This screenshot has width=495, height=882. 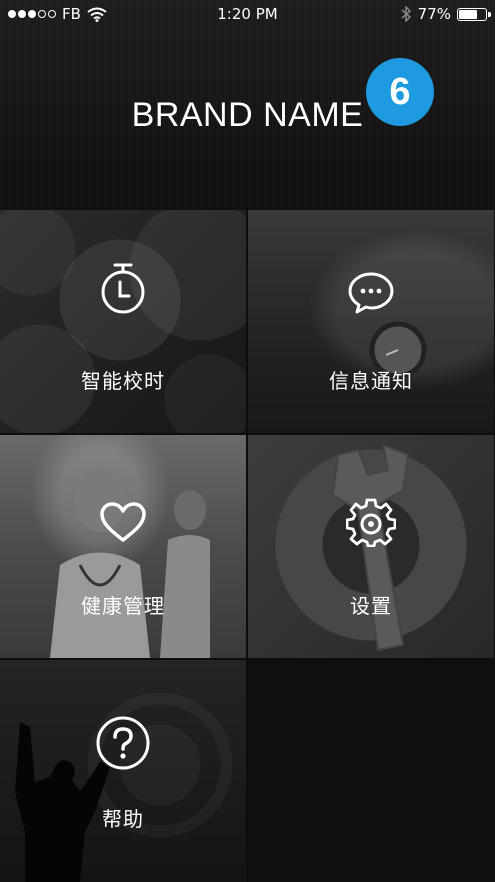 I want to click on status-right: 77%, so click(x=446, y=14).